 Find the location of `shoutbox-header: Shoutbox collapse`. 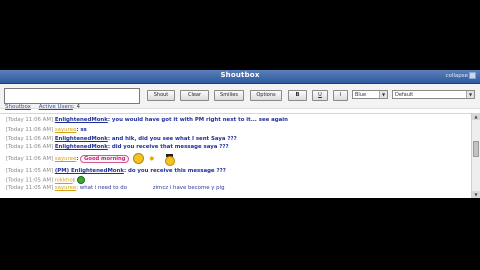

shoutbox-header: Shoutbox collapse is located at coordinates (240, 77).